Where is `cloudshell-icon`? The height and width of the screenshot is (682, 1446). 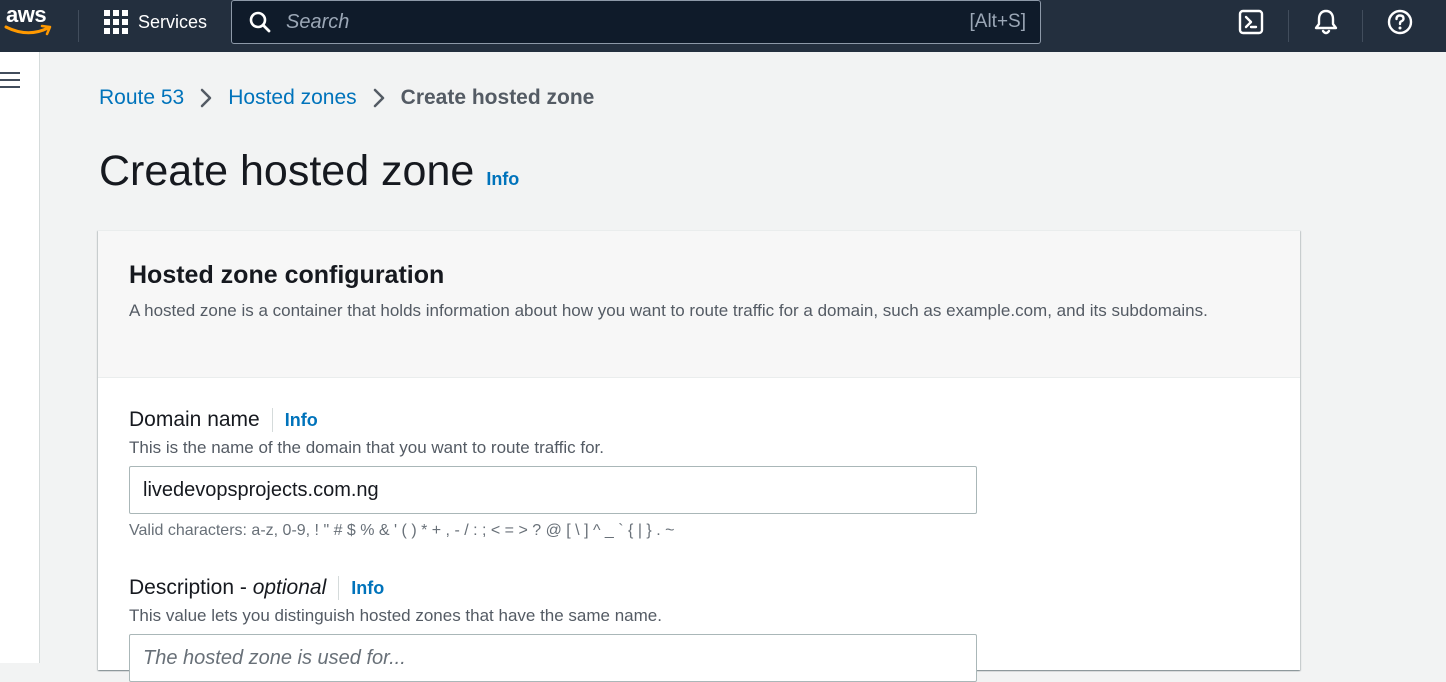
cloudshell-icon is located at coordinates (1251, 22).